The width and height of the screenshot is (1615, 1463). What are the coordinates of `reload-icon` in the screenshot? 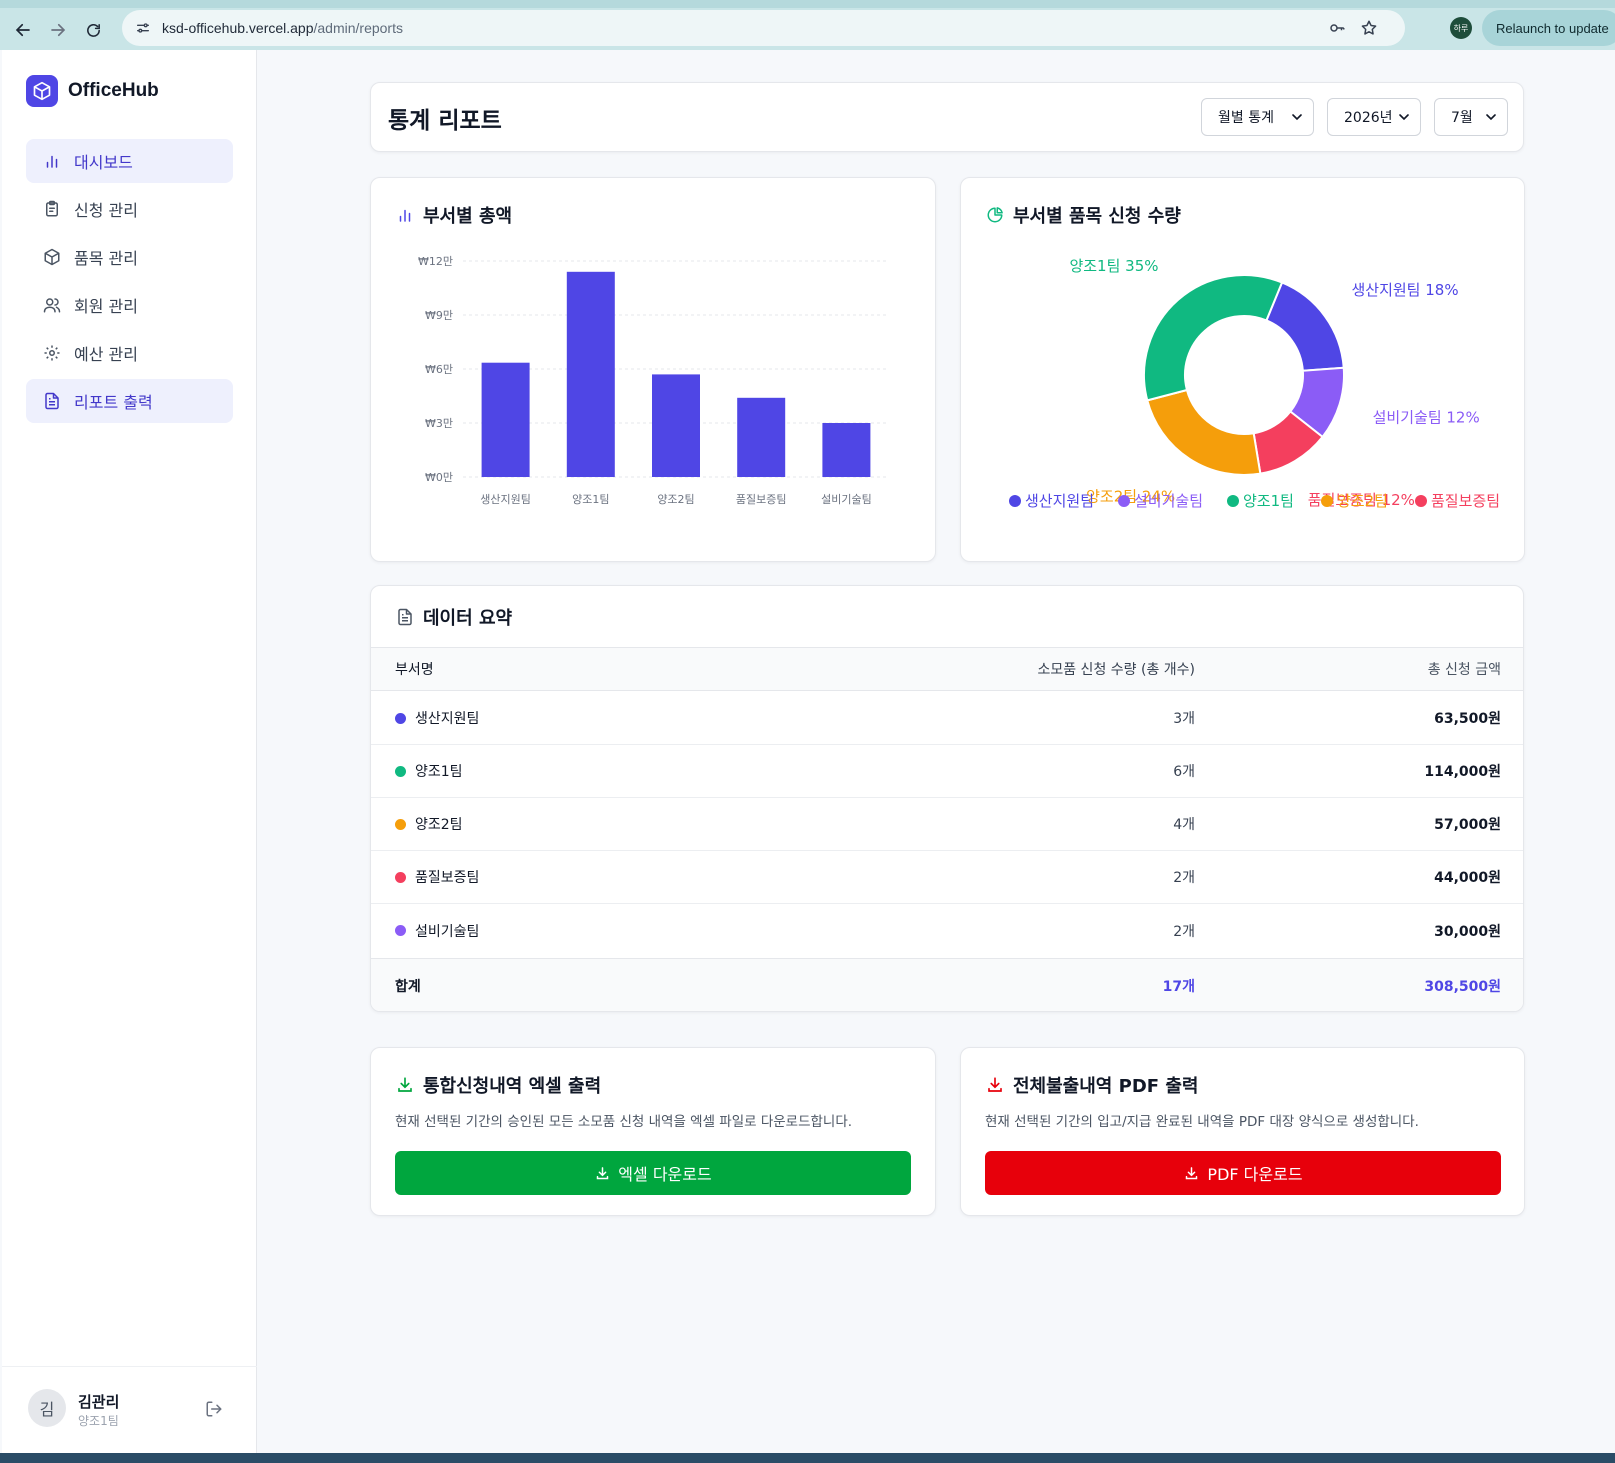 It's located at (93, 30).